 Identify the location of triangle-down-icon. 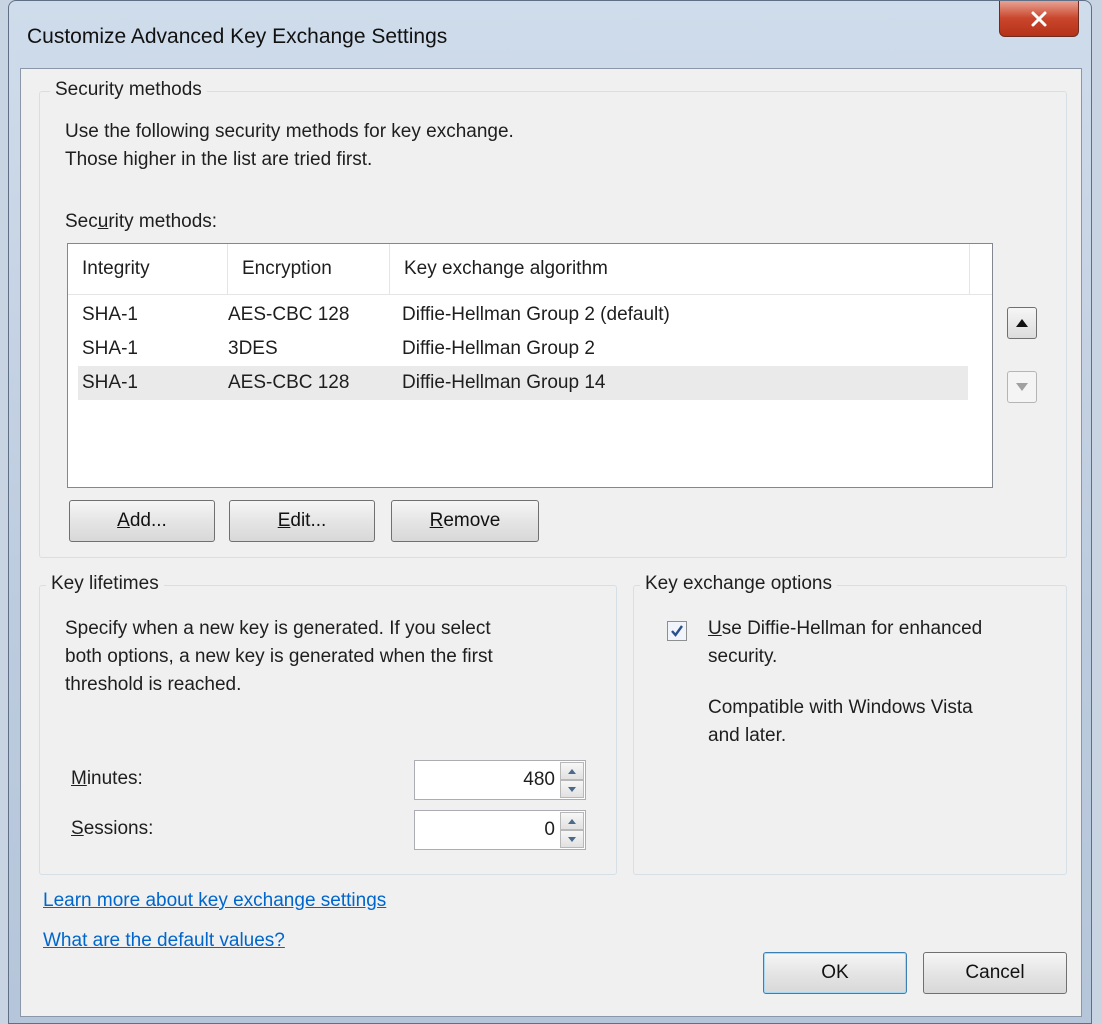
(1022, 387).